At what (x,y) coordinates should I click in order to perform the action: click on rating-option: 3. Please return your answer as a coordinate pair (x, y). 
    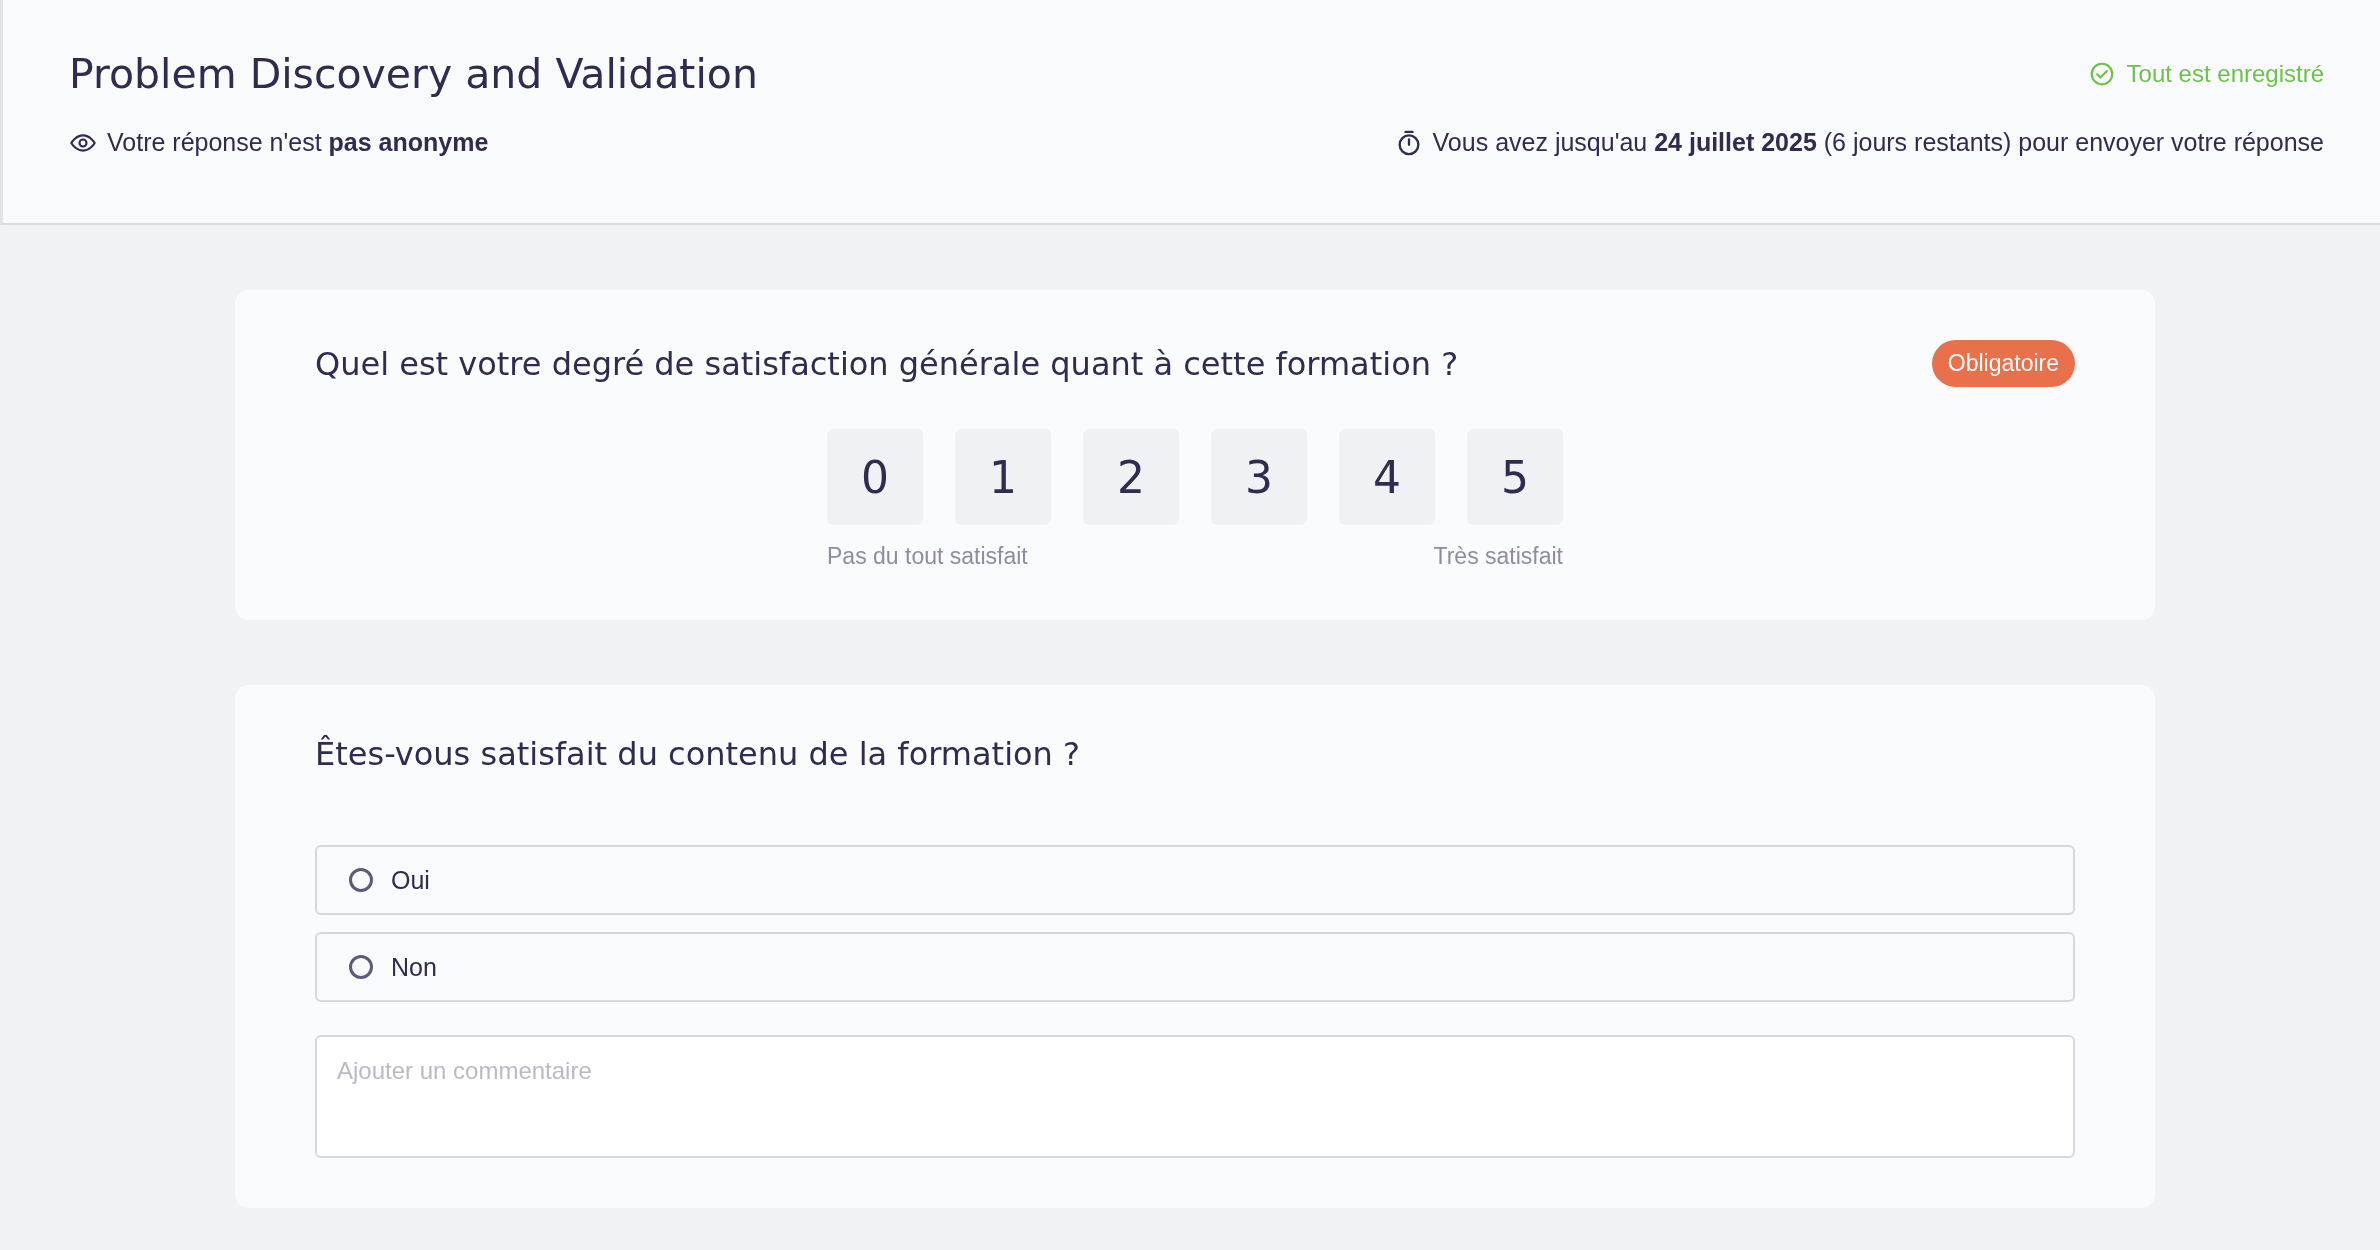
    Looking at the image, I should click on (1259, 477).